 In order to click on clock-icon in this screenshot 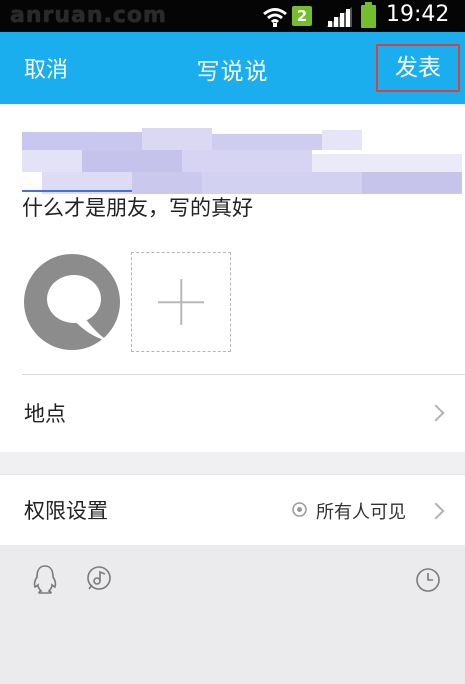, I will do `click(428, 580)`.